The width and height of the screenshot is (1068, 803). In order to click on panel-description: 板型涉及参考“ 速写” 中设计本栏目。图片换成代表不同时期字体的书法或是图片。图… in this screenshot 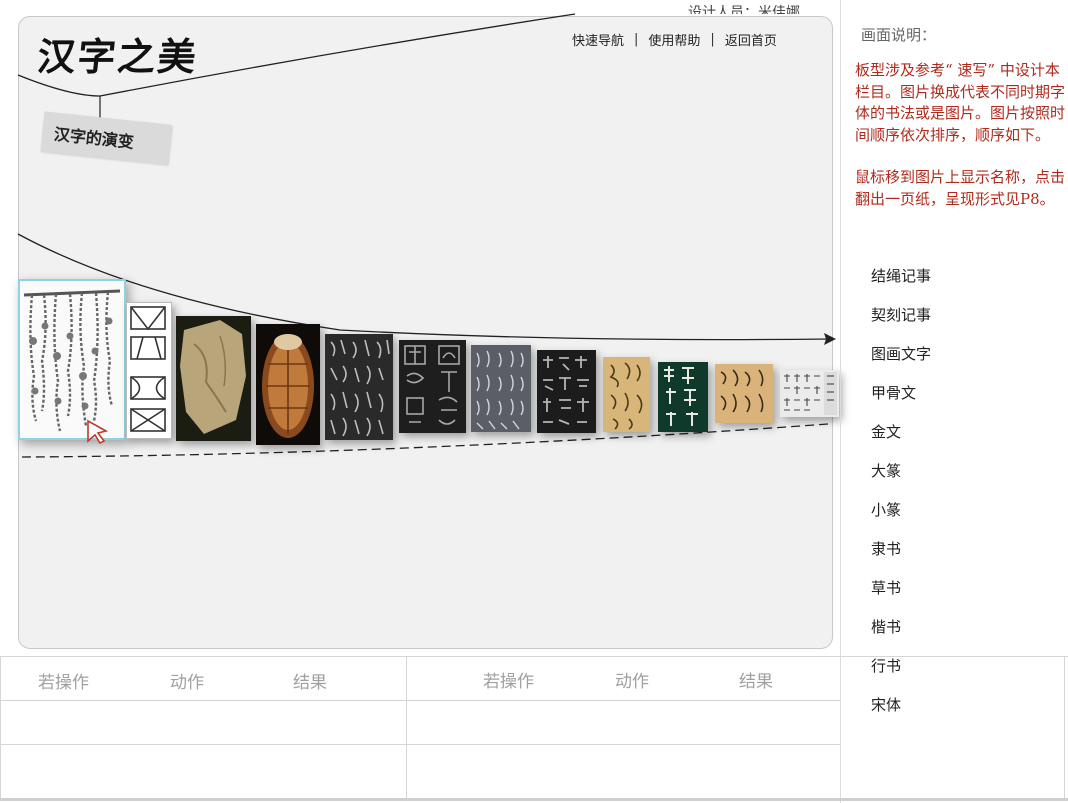, I will do `click(961, 145)`.